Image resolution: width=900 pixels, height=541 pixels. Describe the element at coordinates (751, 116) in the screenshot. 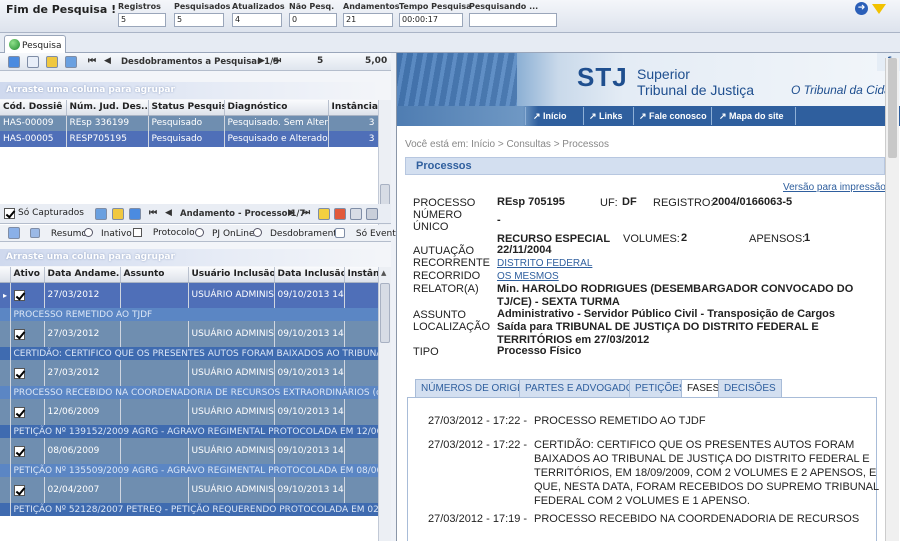

I see `menu-mapa-do-site: ↗ Mapa do site` at that location.